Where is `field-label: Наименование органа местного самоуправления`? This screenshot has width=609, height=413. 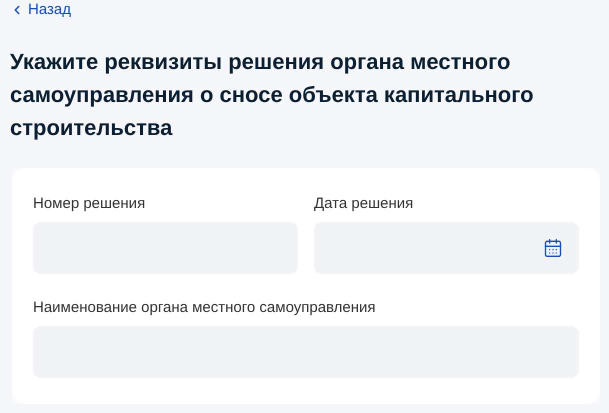 field-label: Наименование органа местного самоуправления is located at coordinates (205, 308).